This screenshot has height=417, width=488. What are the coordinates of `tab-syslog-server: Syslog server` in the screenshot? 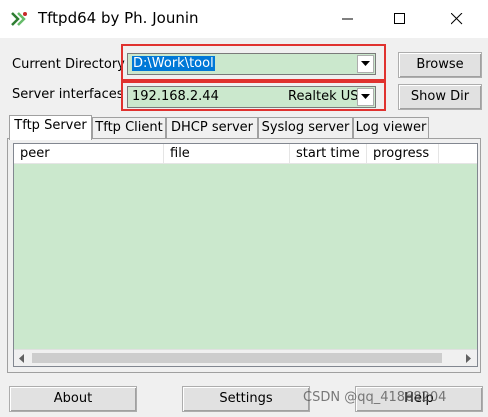 It's located at (305, 128).